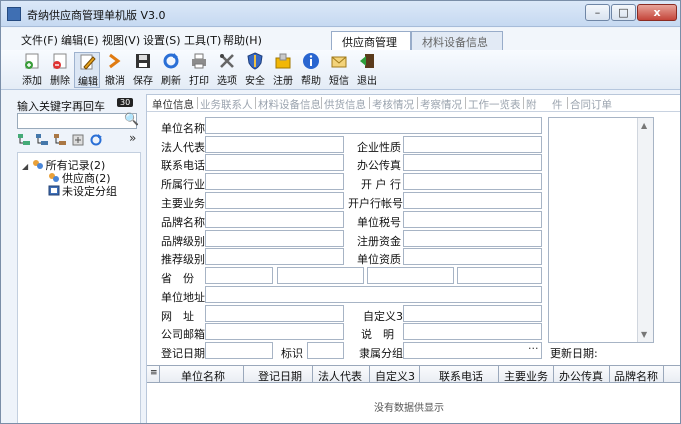 This screenshot has width=681, height=424. I want to click on undo-button: 撤消, so click(115, 70).